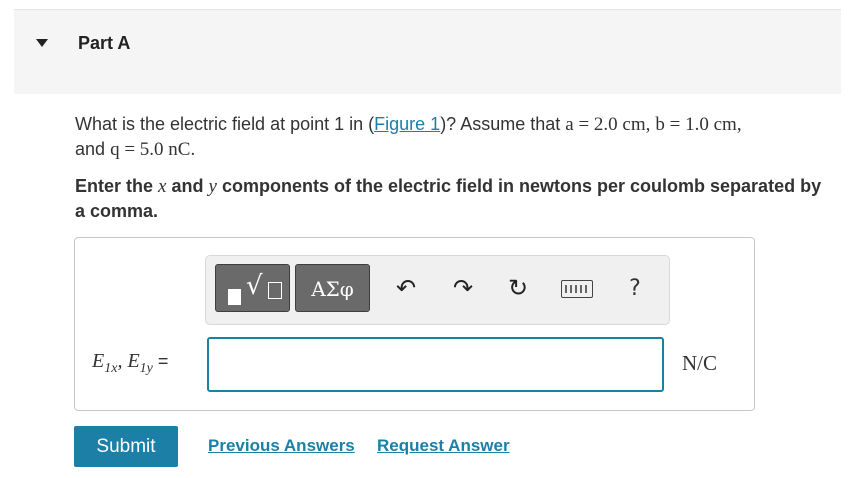  I want to click on math-toolbar: √ ΑΣφ ↶ ↷ ↻ ?, so click(437, 290).